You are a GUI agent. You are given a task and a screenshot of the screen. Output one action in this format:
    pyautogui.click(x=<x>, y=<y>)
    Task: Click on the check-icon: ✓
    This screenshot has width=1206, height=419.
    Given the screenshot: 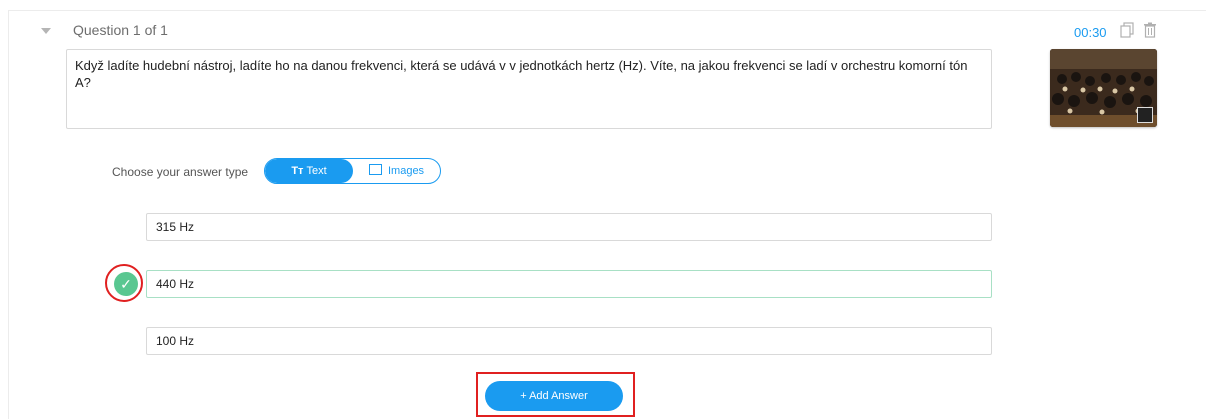 What is the action you would take?
    pyautogui.click(x=126, y=284)
    